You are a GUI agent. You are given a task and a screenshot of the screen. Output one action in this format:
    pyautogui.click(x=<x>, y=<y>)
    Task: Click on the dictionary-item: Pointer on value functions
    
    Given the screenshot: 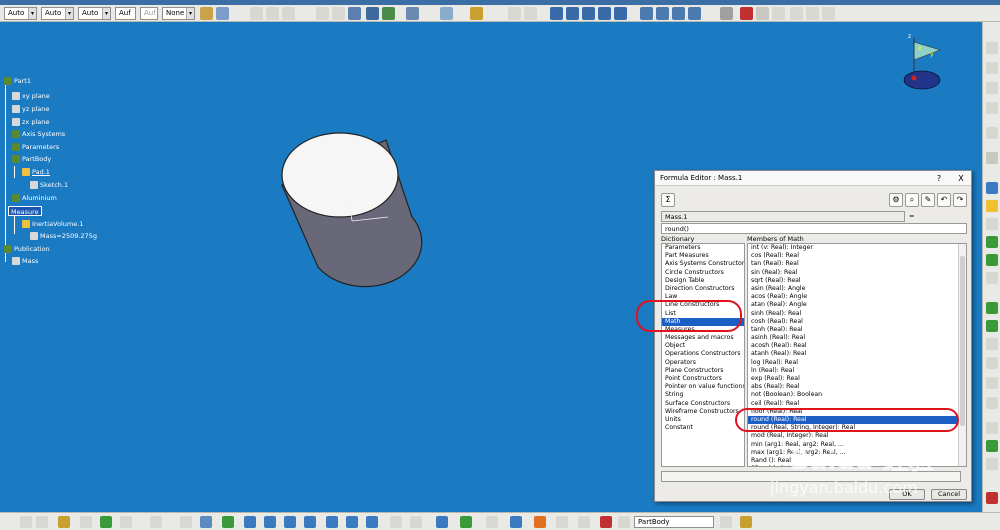 What is the action you would take?
    pyautogui.click(x=703, y=387)
    